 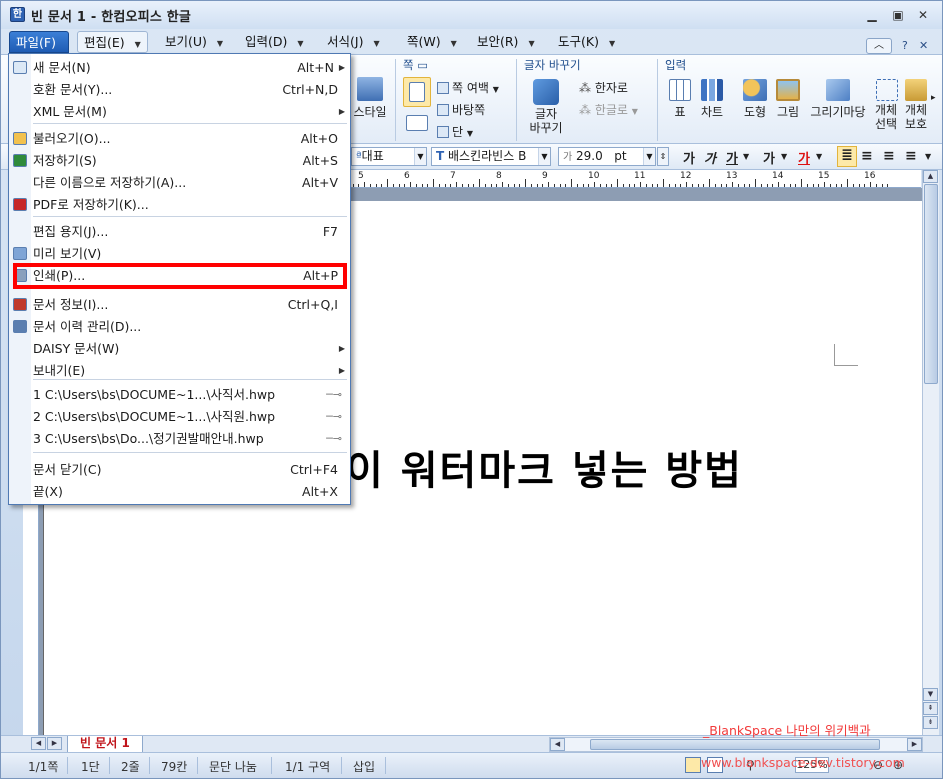 I want to click on scroll-right-icon: ▶, so click(x=914, y=744).